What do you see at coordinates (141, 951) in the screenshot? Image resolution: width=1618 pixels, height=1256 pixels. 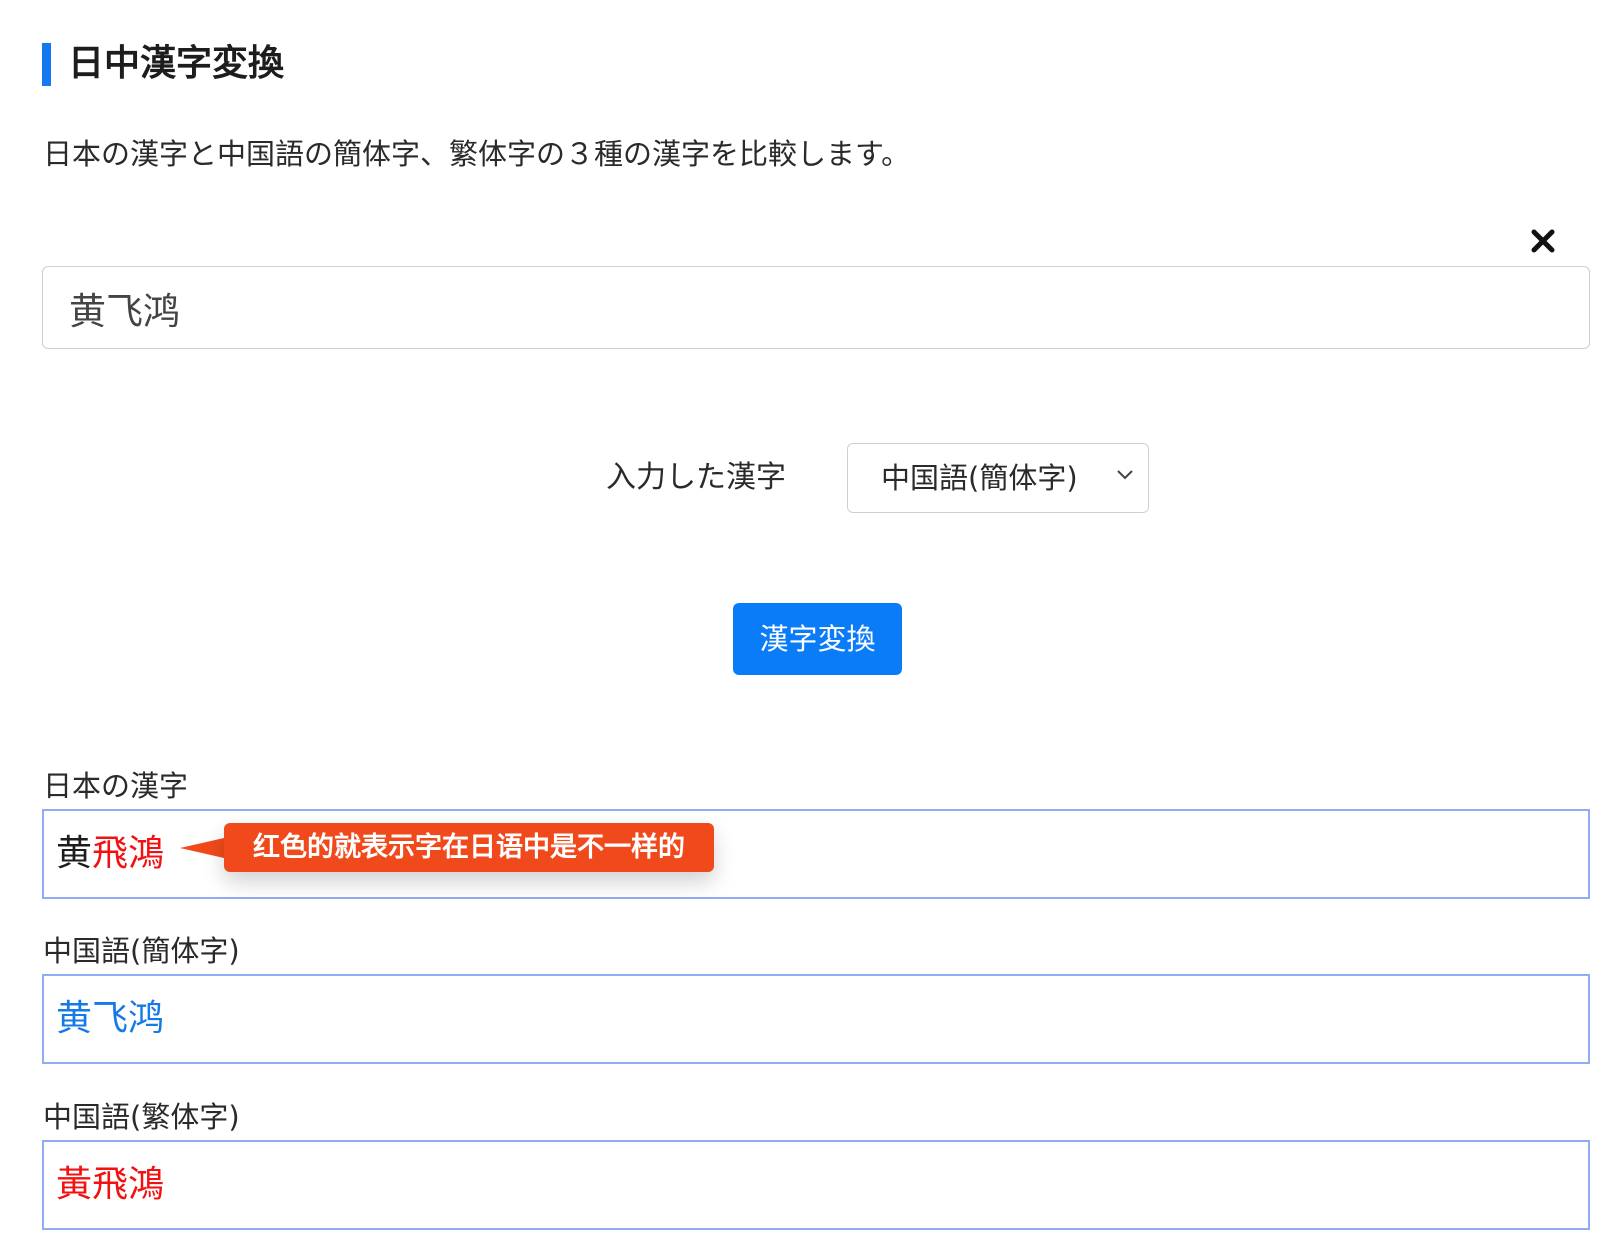 I see `simplified-chinese-label: 中国語(簡体字)` at bounding box center [141, 951].